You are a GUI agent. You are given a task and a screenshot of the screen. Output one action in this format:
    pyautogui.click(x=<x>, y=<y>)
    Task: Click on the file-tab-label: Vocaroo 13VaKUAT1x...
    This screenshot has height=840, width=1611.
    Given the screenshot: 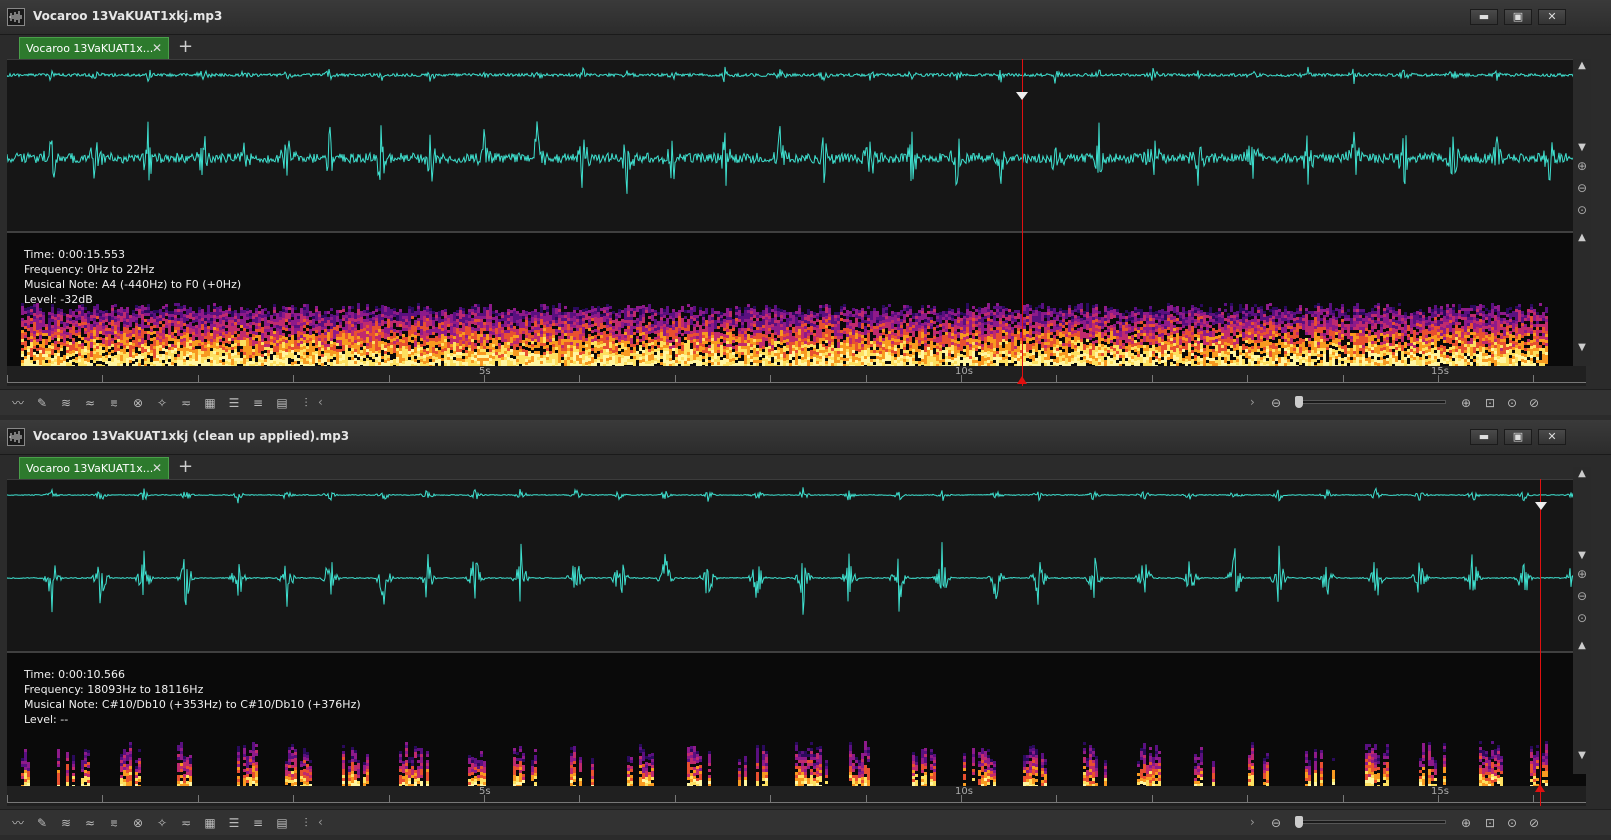 What is the action you would take?
    pyautogui.click(x=90, y=48)
    